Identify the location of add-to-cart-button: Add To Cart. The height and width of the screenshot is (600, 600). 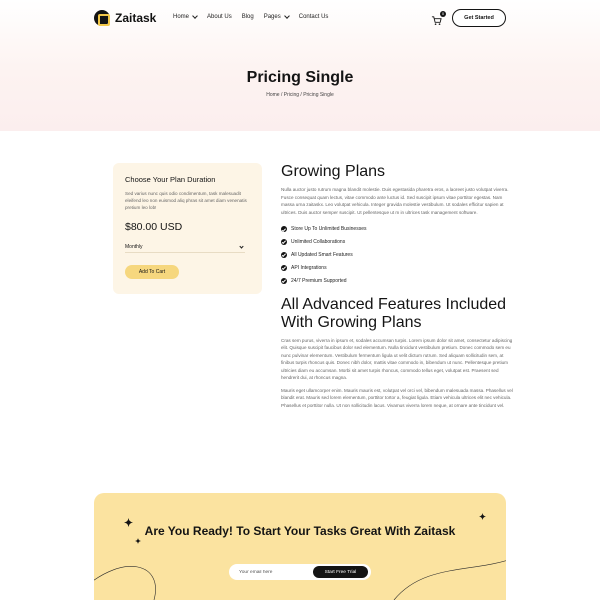
(152, 272).